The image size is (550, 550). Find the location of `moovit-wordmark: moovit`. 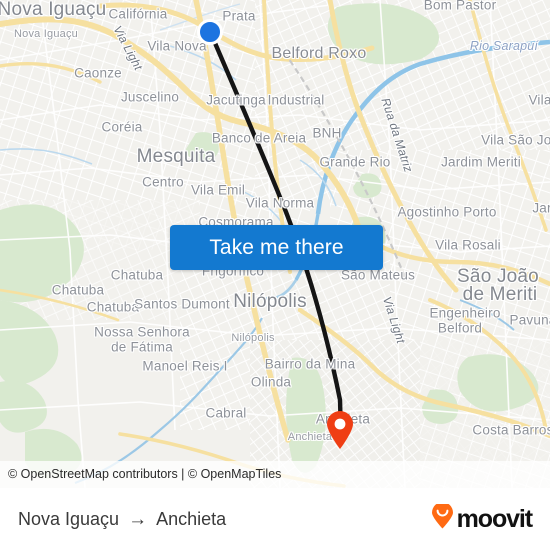

moovit-wordmark: moovit is located at coordinates (494, 518).